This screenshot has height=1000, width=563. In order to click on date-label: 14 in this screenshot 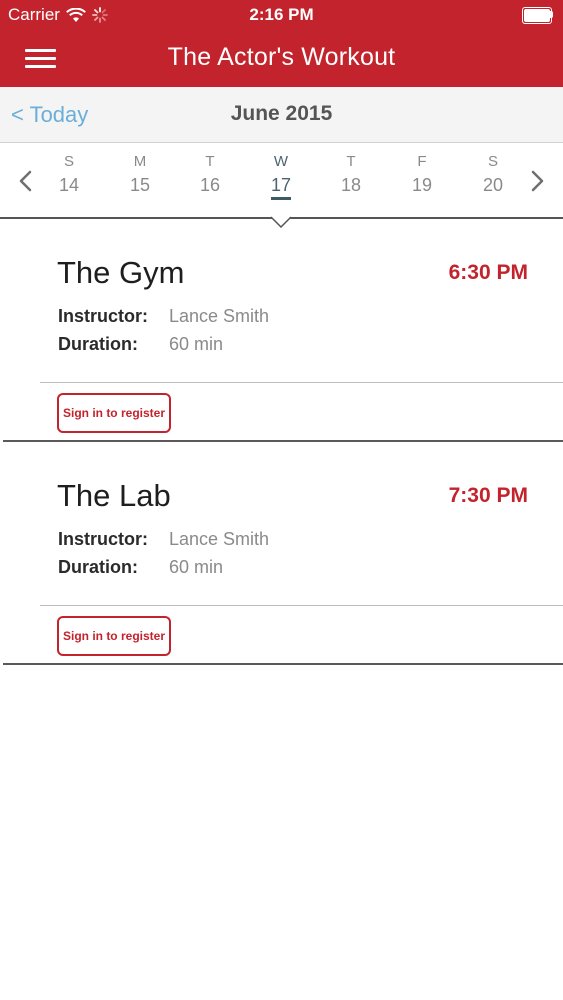, I will do `click(69, 185)`.